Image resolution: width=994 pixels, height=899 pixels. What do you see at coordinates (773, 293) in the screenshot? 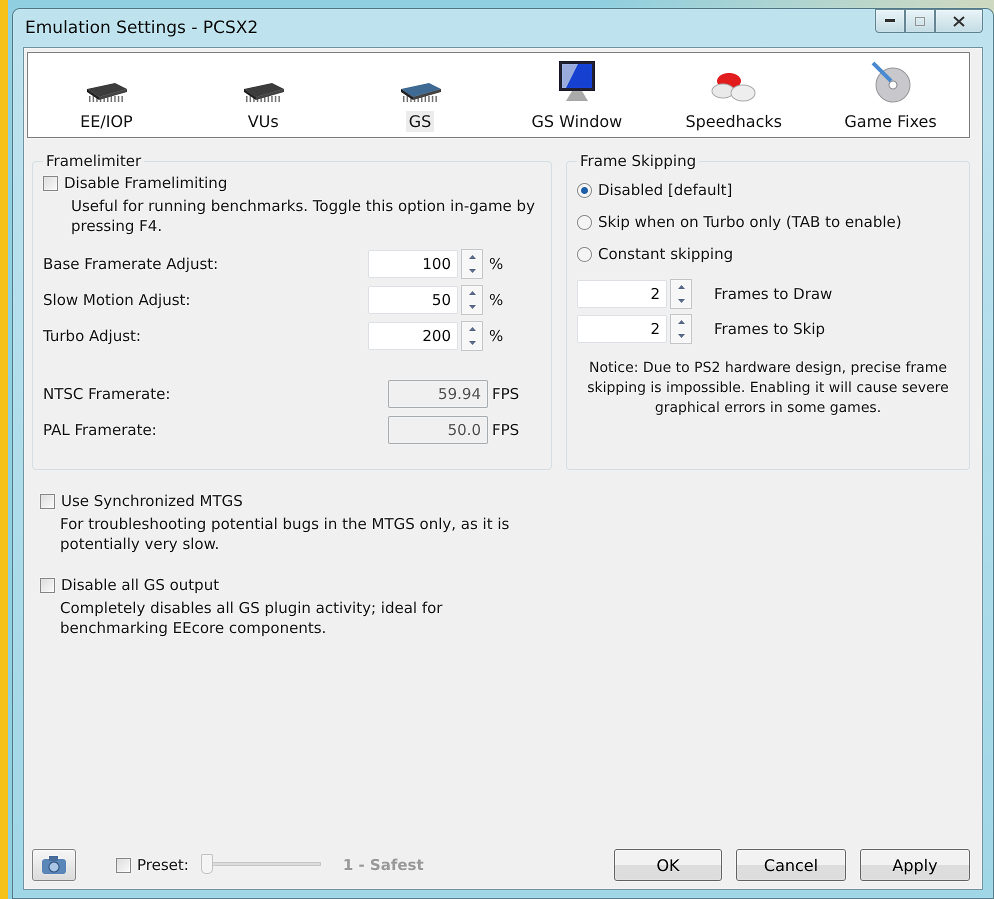
I see `field-label: Frames to Draw` at bounding box center [773, 293].